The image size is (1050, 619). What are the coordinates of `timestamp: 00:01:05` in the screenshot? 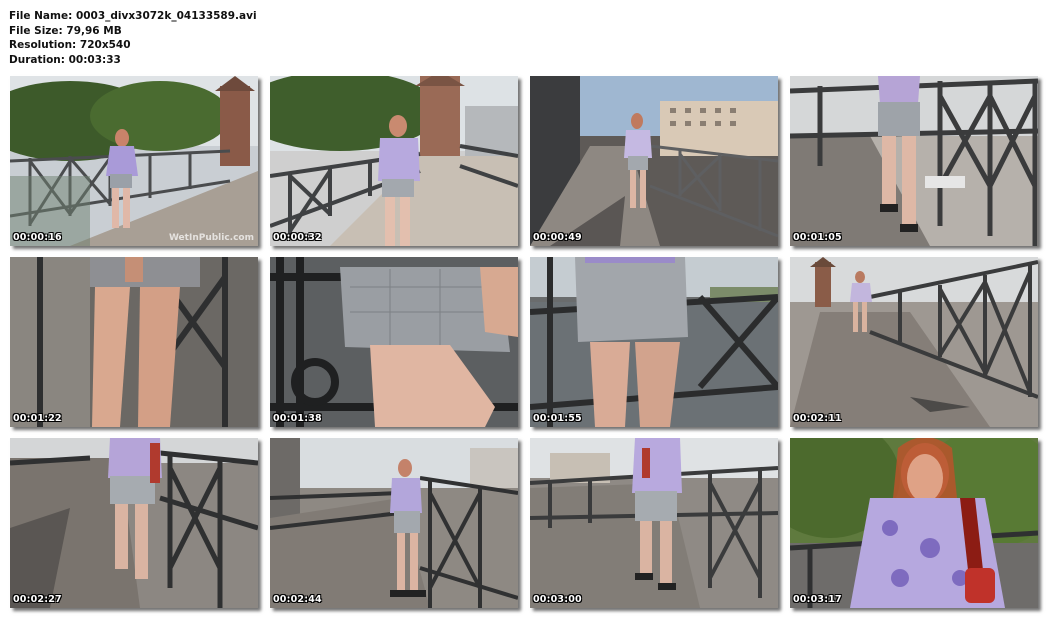 It's located at (817, 237).